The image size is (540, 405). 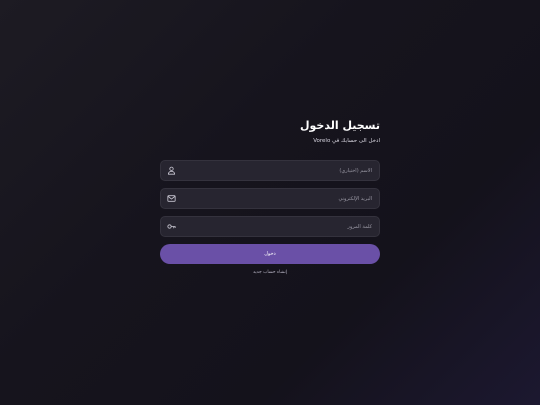 What do you see at coordinates (270, 272) in the screenshot?
I see `create-account-link: إنشاء حساب جديد` at bounding box center [270, 272].